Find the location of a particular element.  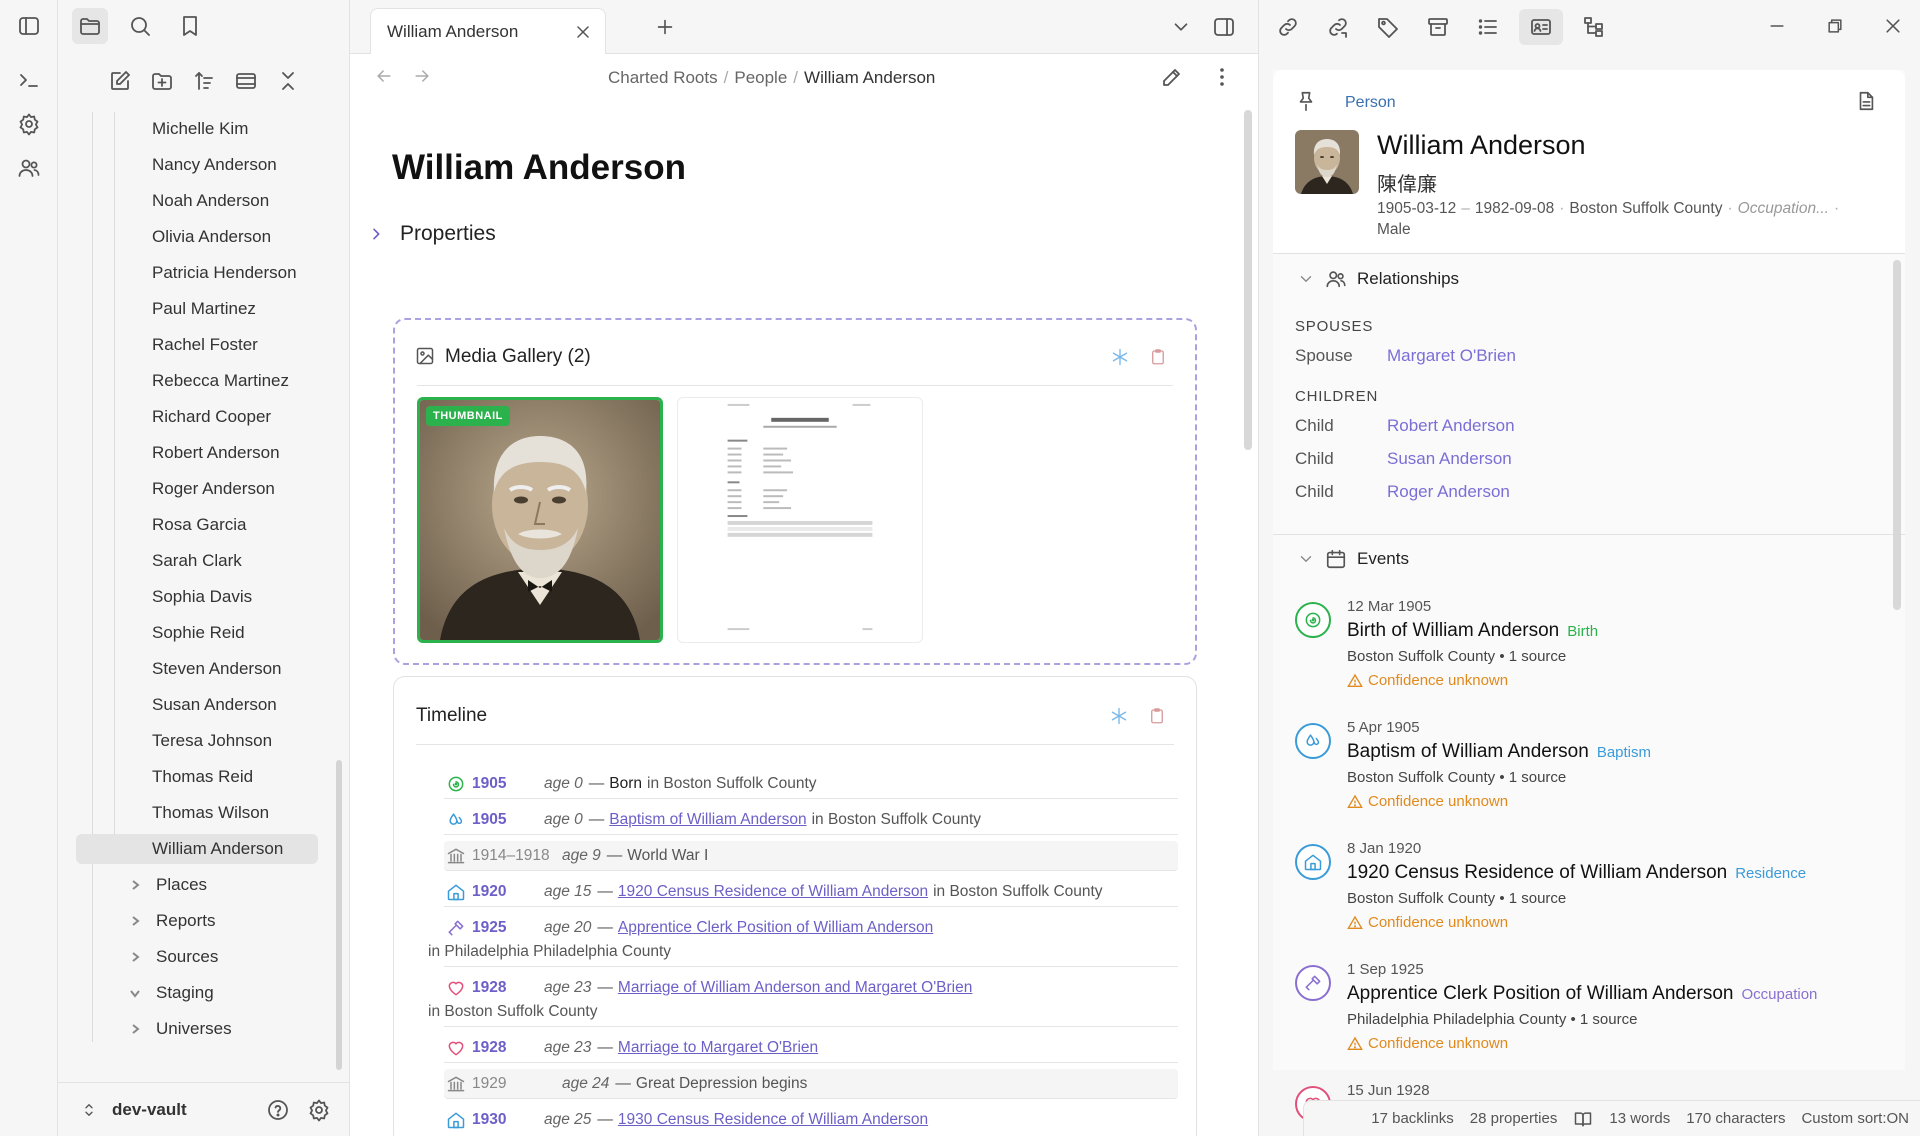

file-item: Rebecca Martinez is located at coordinates (220, 381).